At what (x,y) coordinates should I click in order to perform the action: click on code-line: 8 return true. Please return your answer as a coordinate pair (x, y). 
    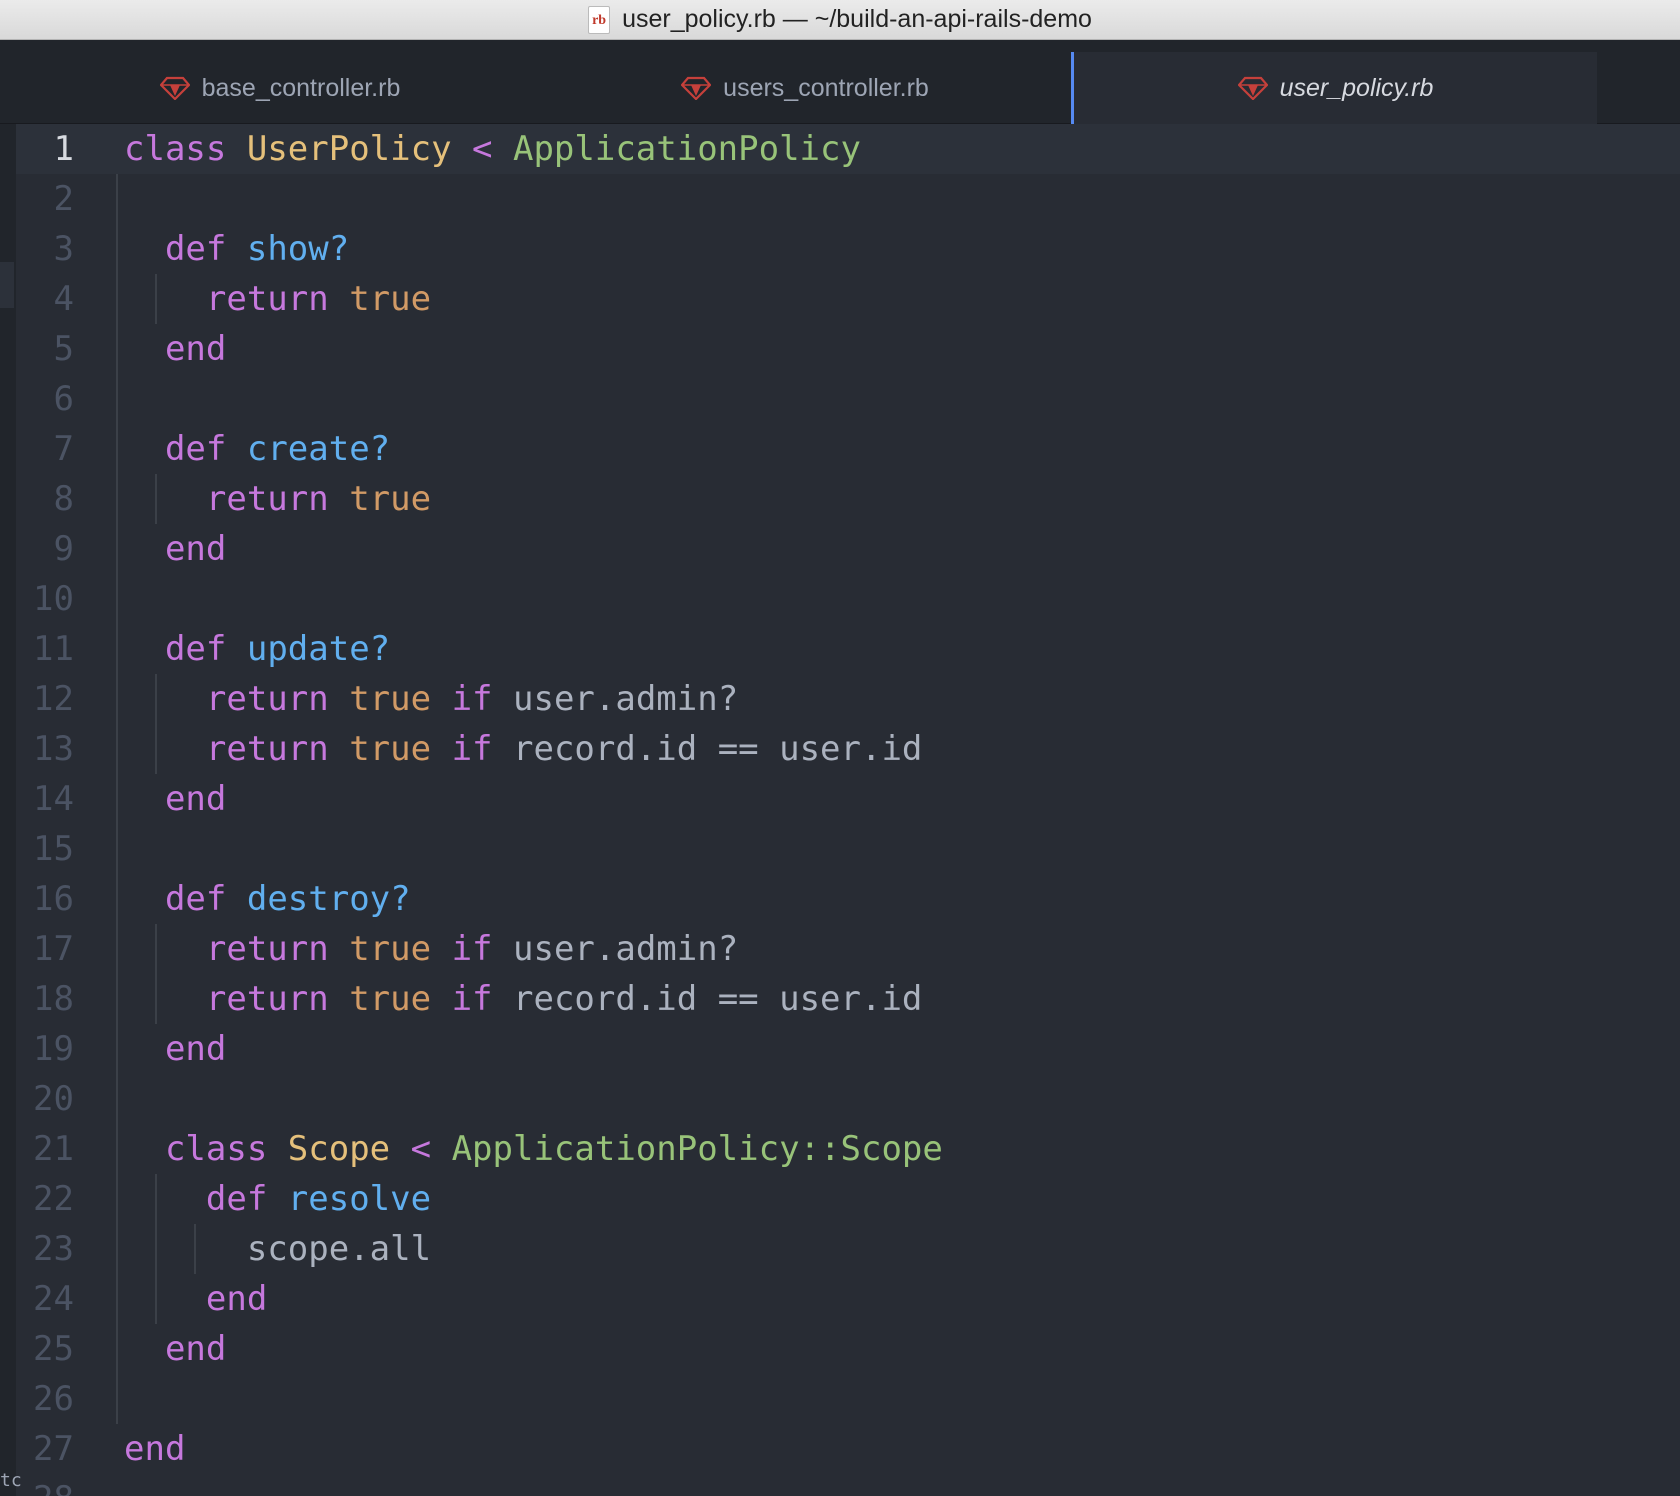
    Looking at the image, I should click on (848, 499).